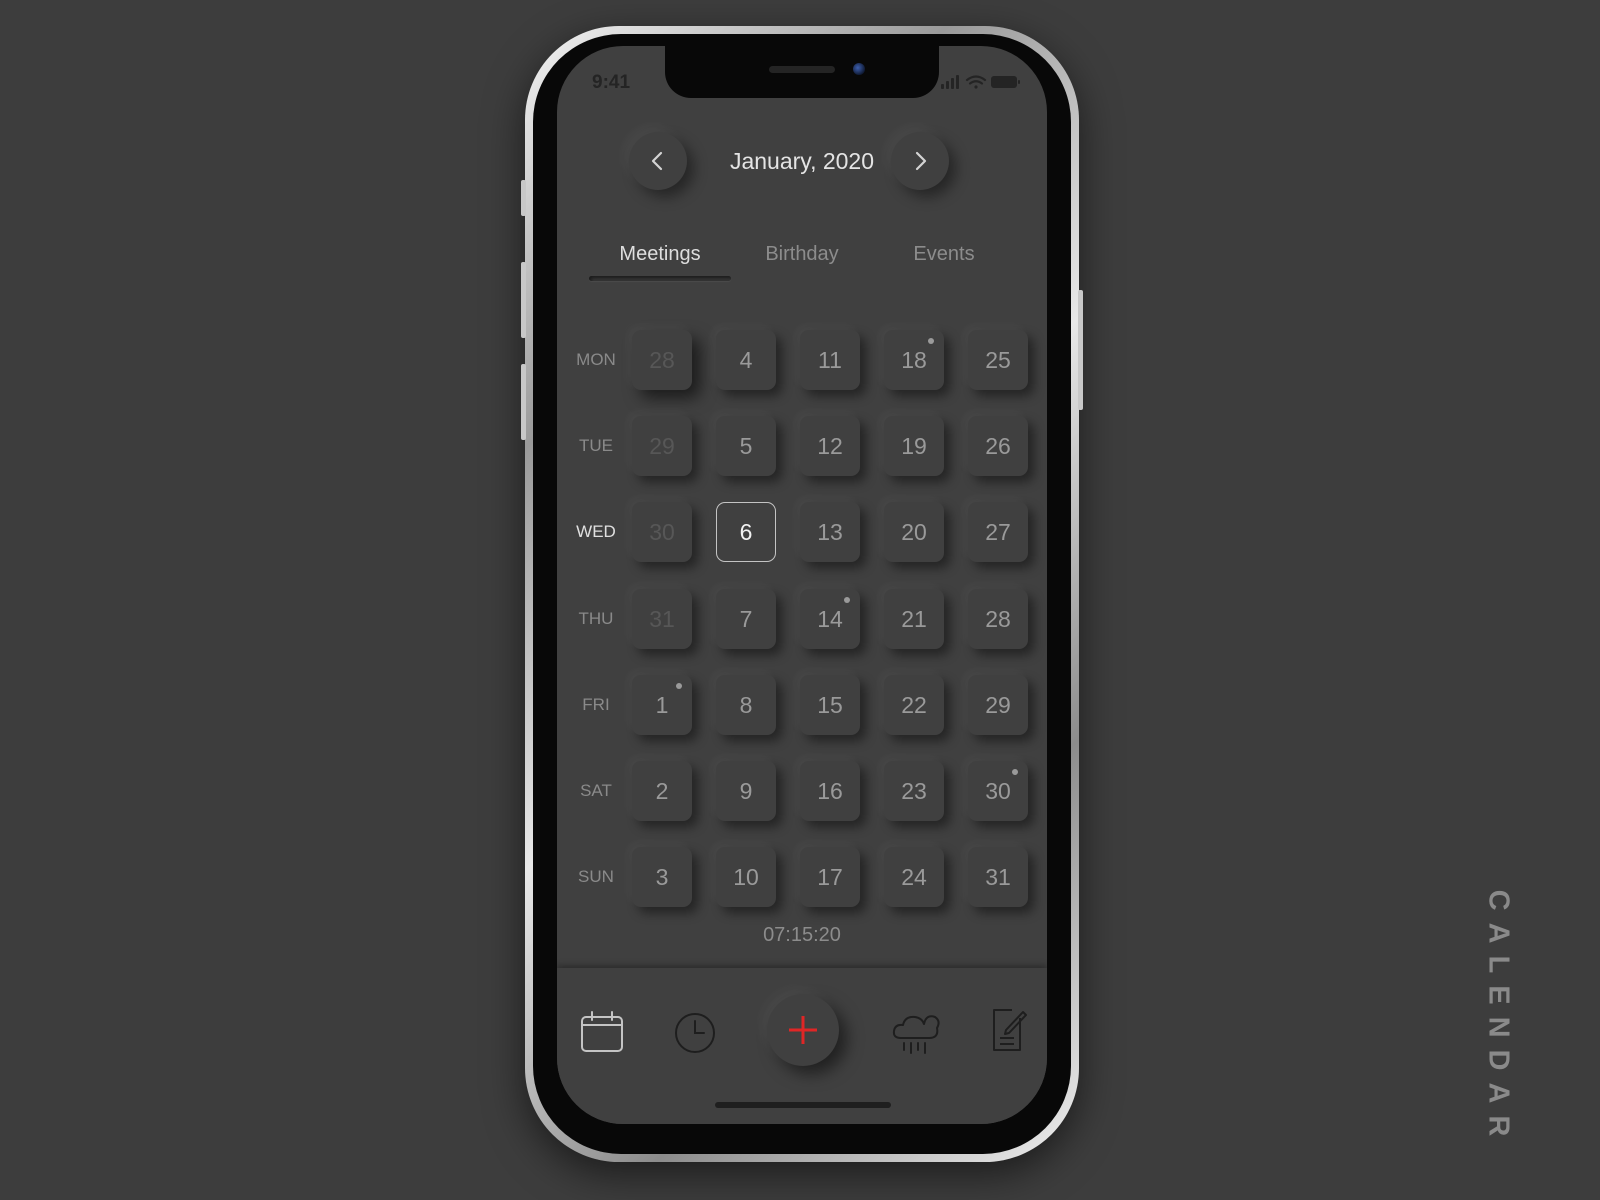  What do you see at coordinates (944, 254) in the screenshot?
I see `tab-events: Events` at bounding box center [944, 254].